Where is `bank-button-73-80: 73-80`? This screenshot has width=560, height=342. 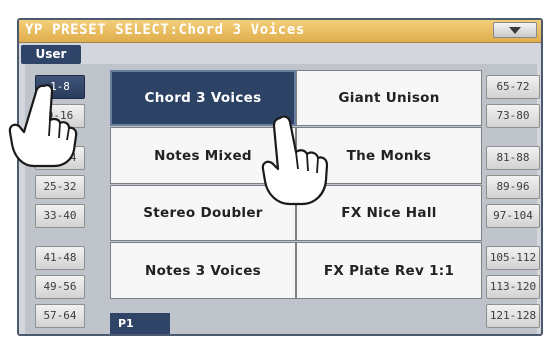
bank-button-73-80: 73-80 is located at coordinates (513, 116).